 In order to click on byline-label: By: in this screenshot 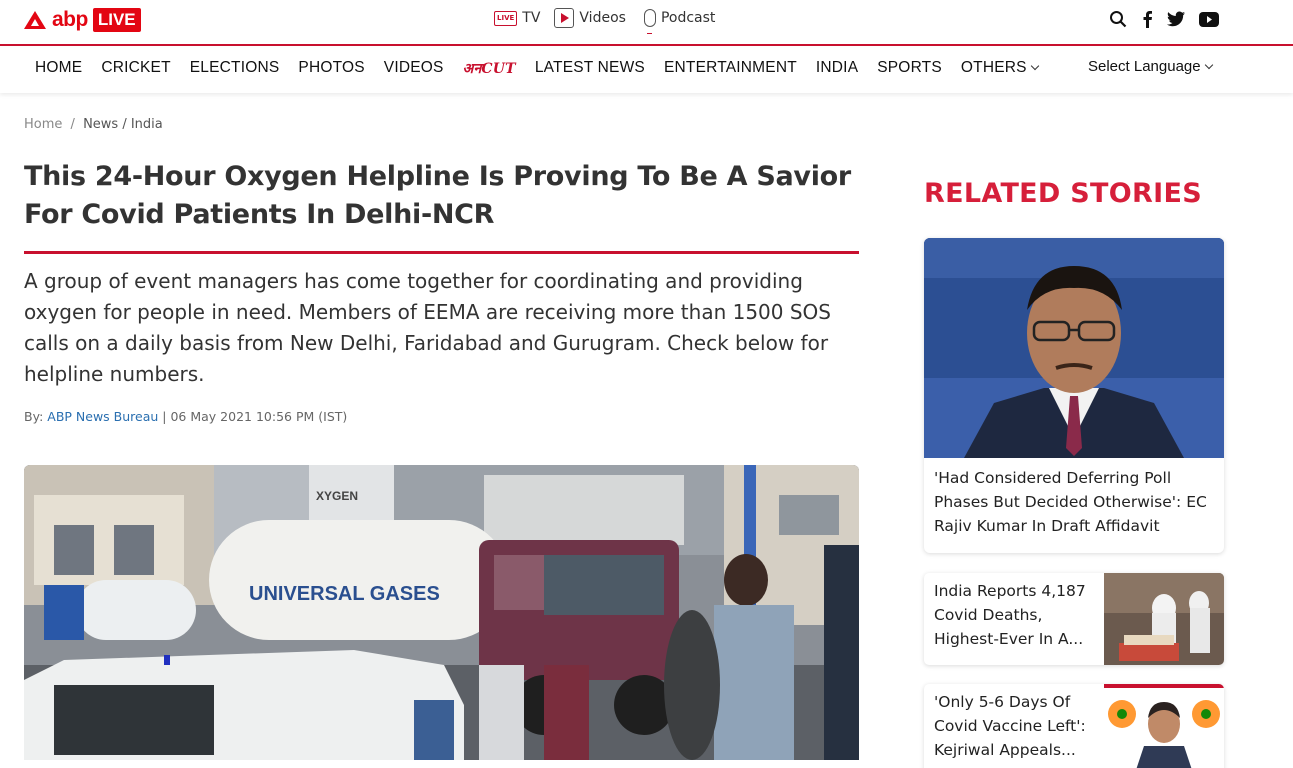, I will do `click(34, 416)`.